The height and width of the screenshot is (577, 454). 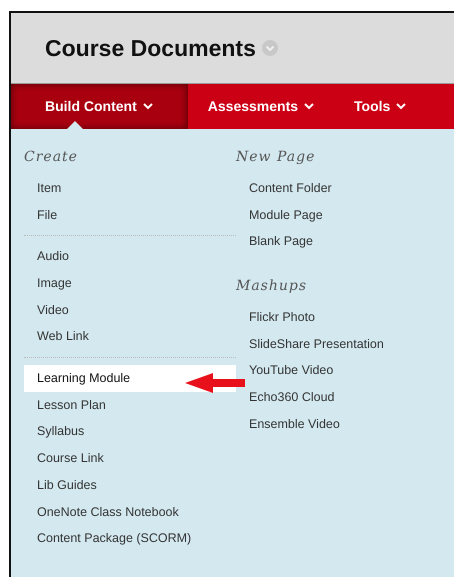 I want to click on menu-item: File, so click(x=130, y=215).